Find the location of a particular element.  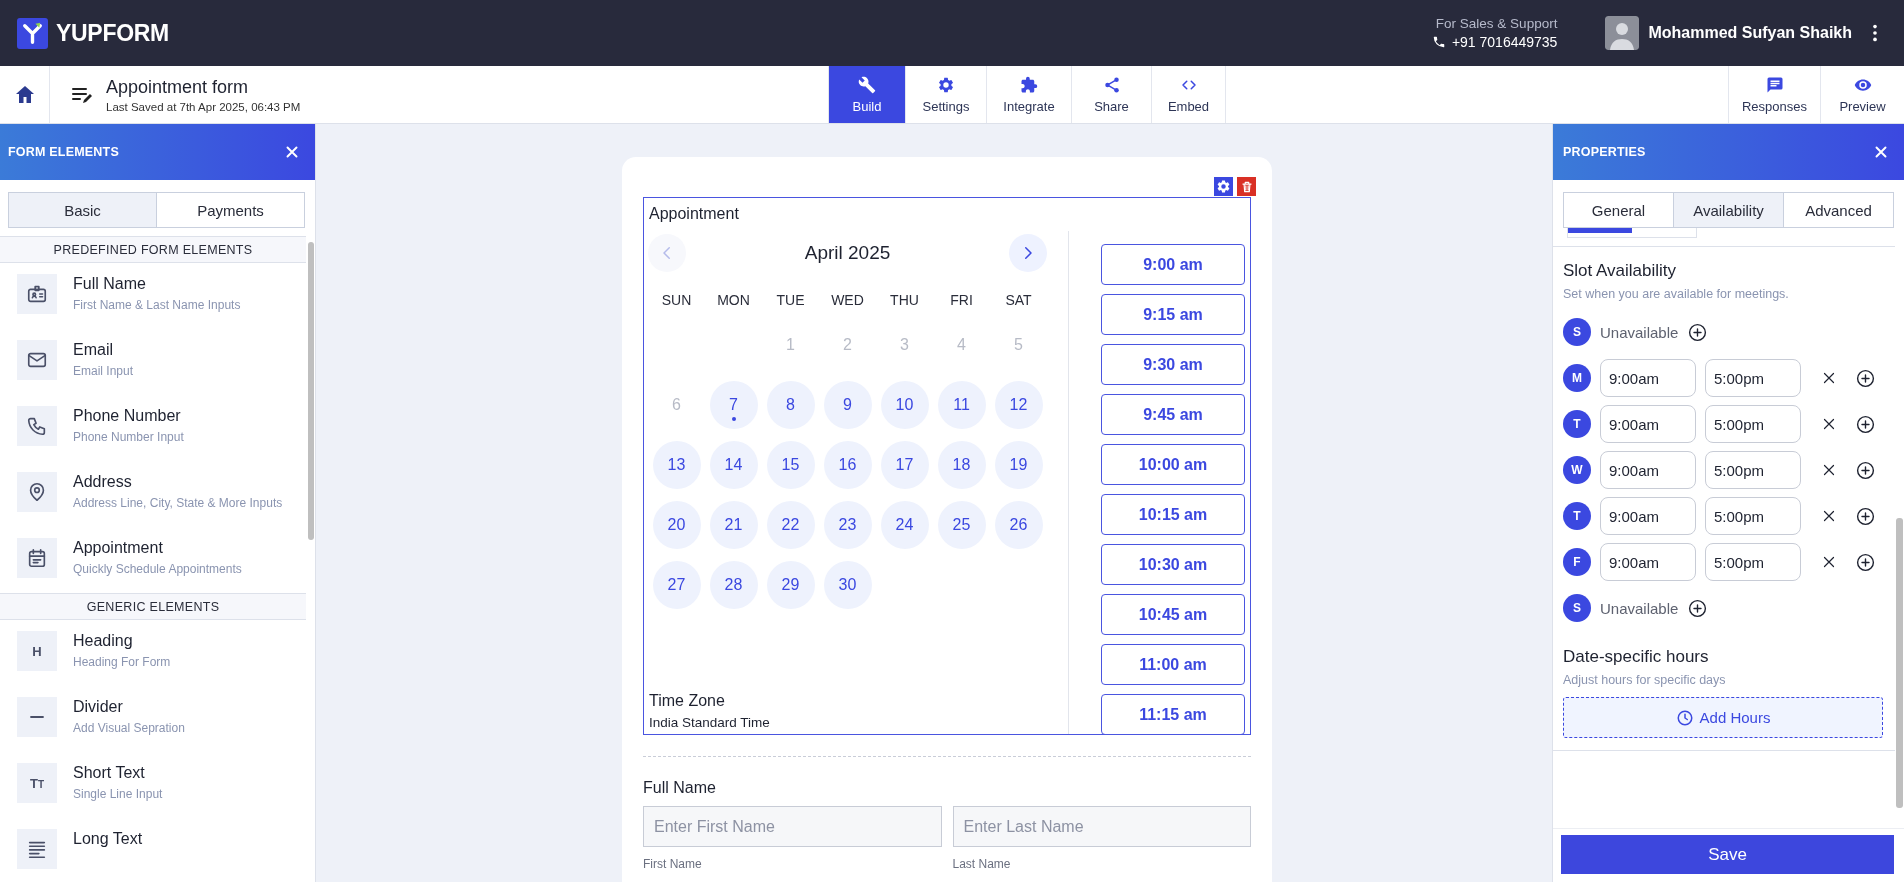

panel-tab: Basic is located at coordinates (83, 210).